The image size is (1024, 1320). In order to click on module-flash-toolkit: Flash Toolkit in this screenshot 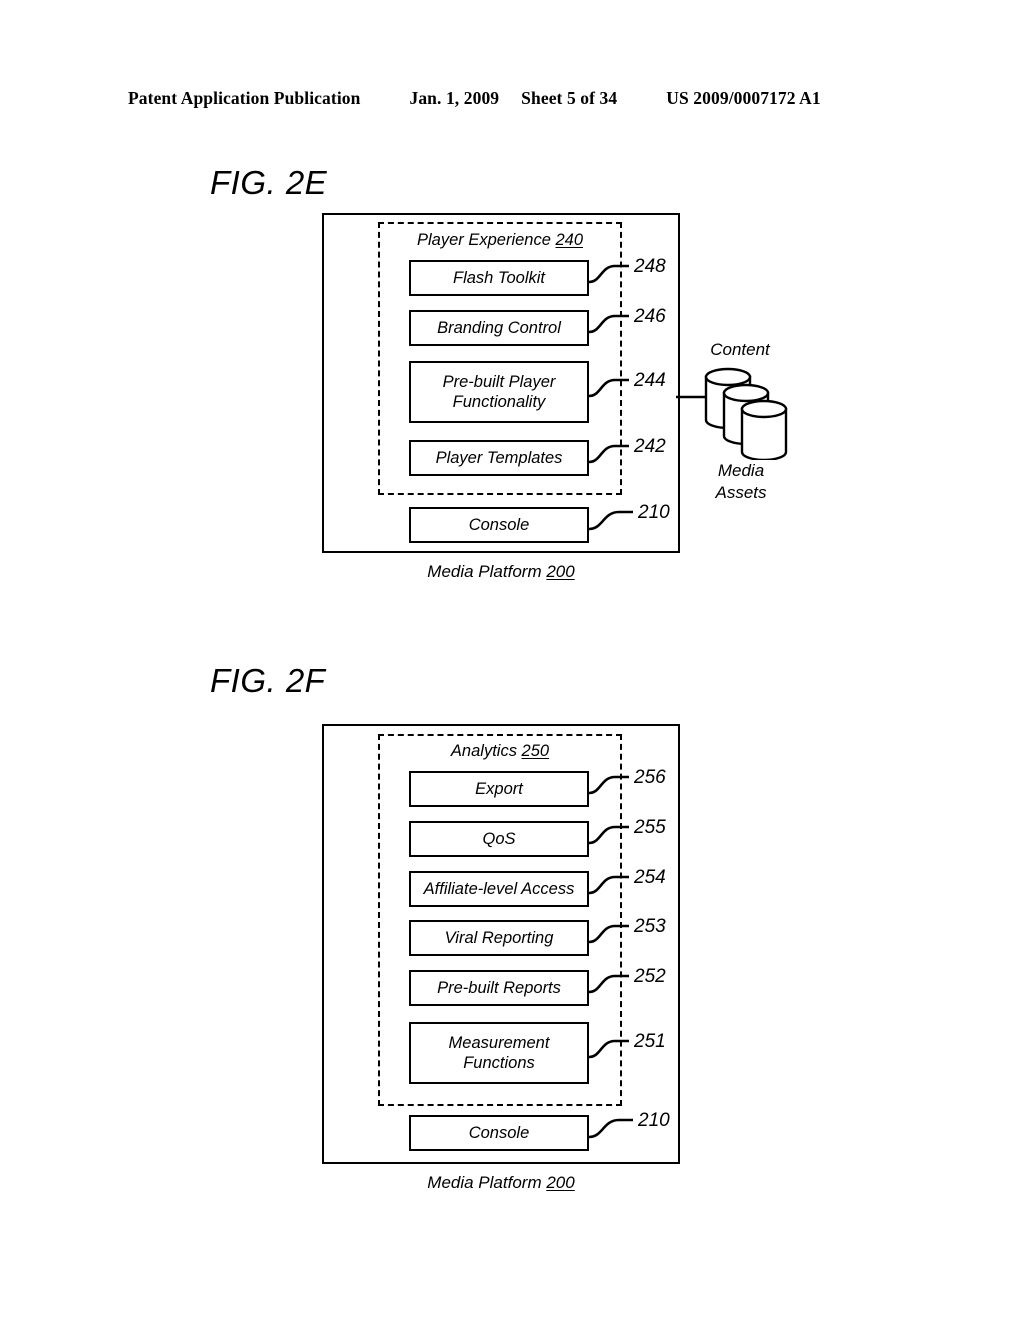, I will do `click(499, 278)`.